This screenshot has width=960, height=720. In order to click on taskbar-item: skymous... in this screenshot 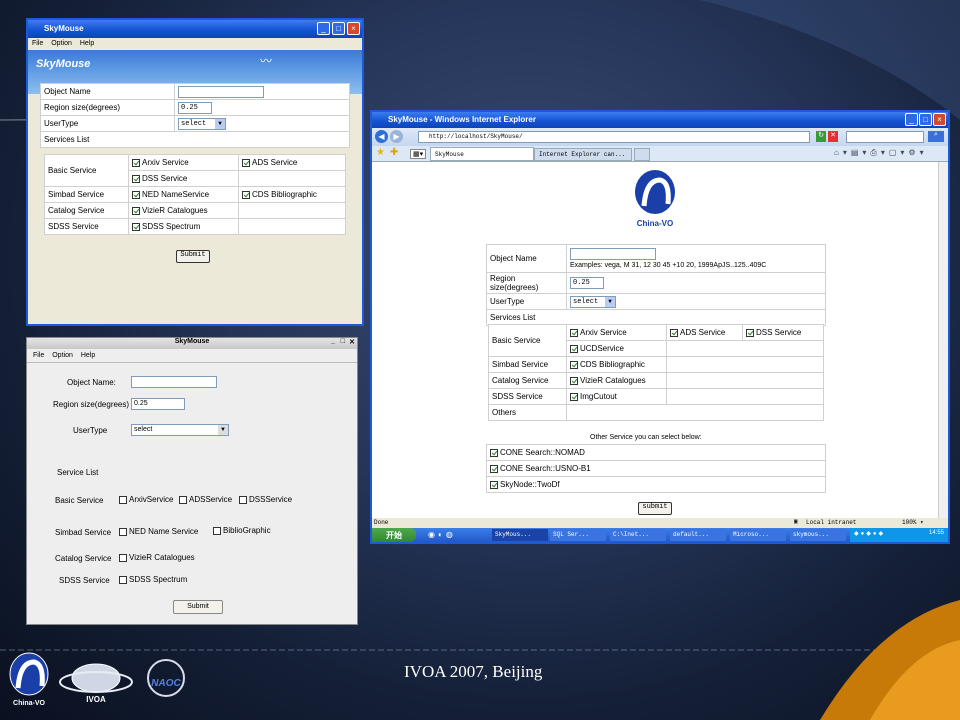, I will do `click(818, 535)`.